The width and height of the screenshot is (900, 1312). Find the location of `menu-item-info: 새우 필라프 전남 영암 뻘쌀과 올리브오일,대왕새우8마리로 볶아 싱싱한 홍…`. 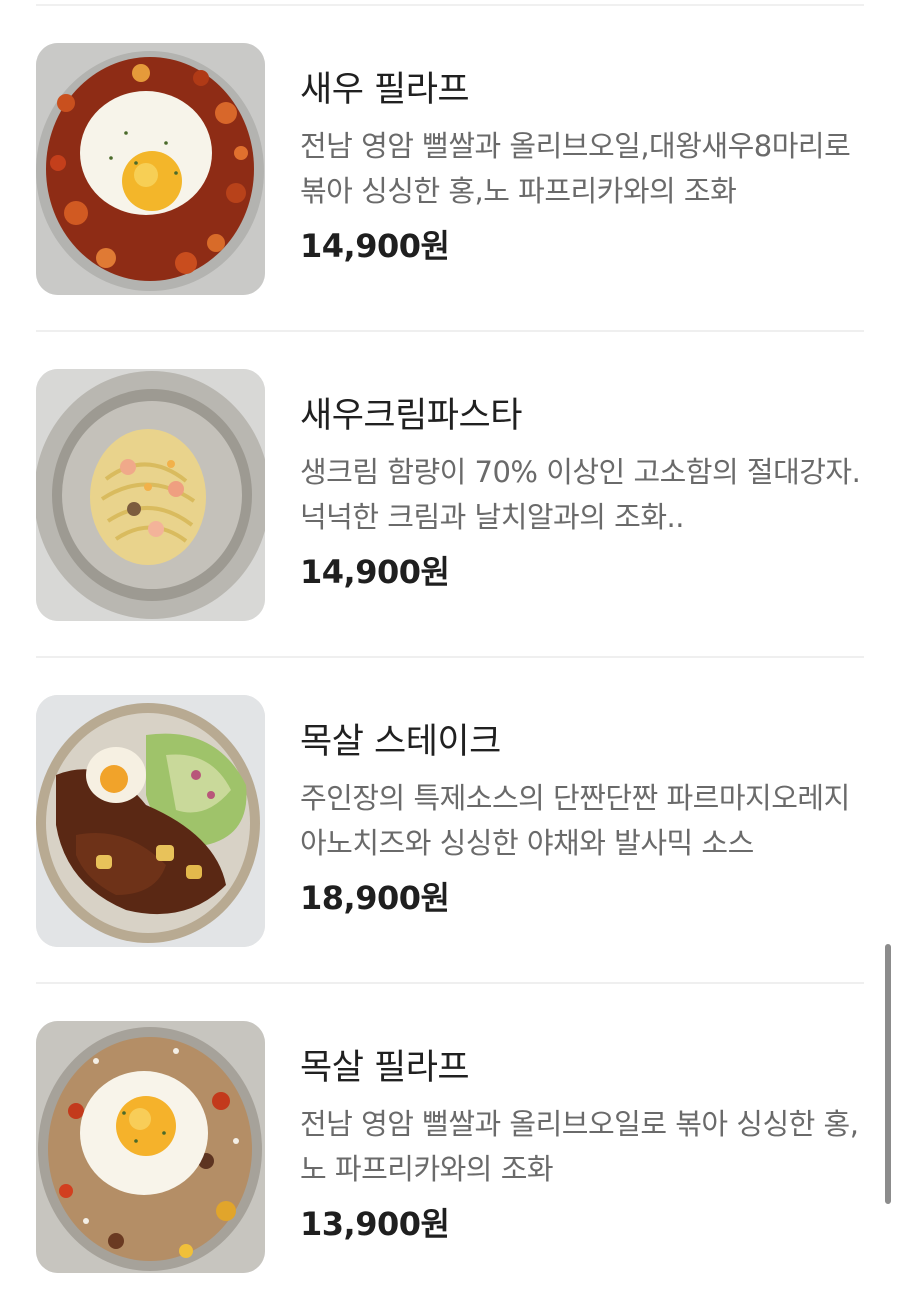

menu-item-info: 새우 필라프 전남 영암 뻘쌀과 올리브오일,대왕새우8마리로 볶아 싱싱한 홍… is located at coordinates (582, 168).